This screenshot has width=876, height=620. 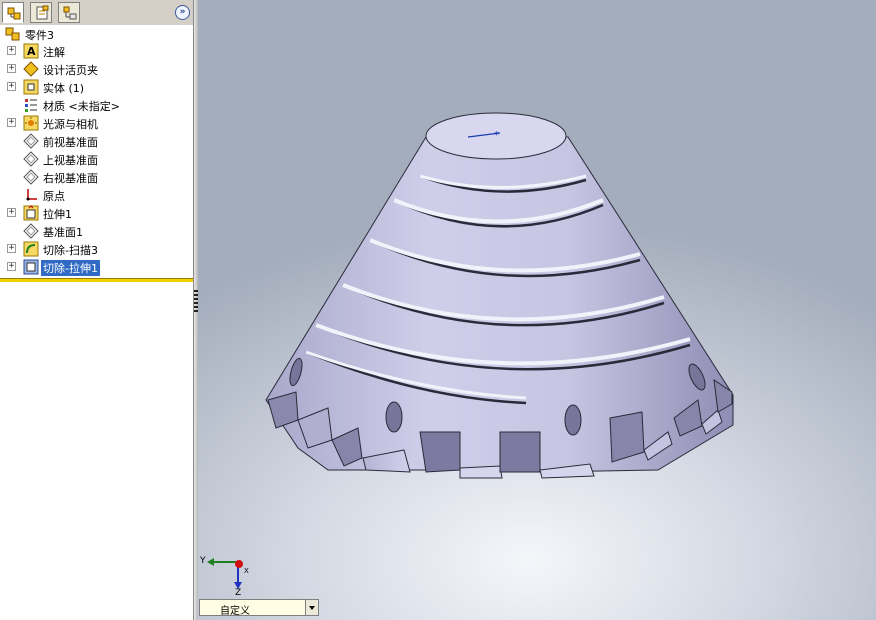 I want to click on tree-root-part: 零件3, so click(x=96, y=34).